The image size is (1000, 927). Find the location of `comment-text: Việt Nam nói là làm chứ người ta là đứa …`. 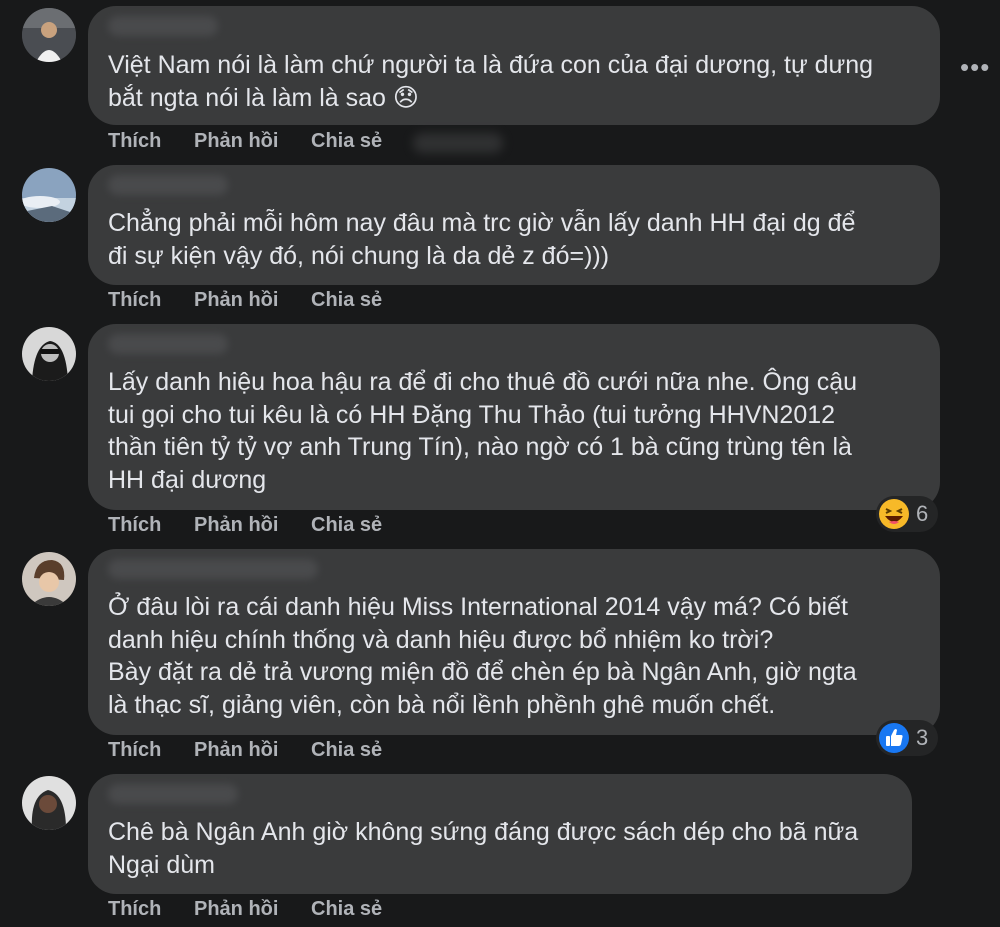

comment-text: Việt Nam nói là làm chứ người ta là đứa … is located at coordinates (491, 81).